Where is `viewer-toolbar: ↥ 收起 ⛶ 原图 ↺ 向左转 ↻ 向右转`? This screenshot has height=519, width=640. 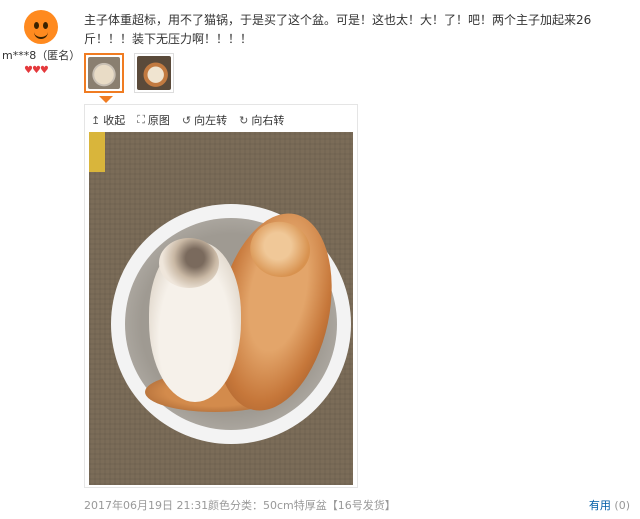 viewer-toolbar: ↥ 收起 ⛶ 原图 ↺ 向左转 ↻ 向右转 is located at coordinates (187, 120).